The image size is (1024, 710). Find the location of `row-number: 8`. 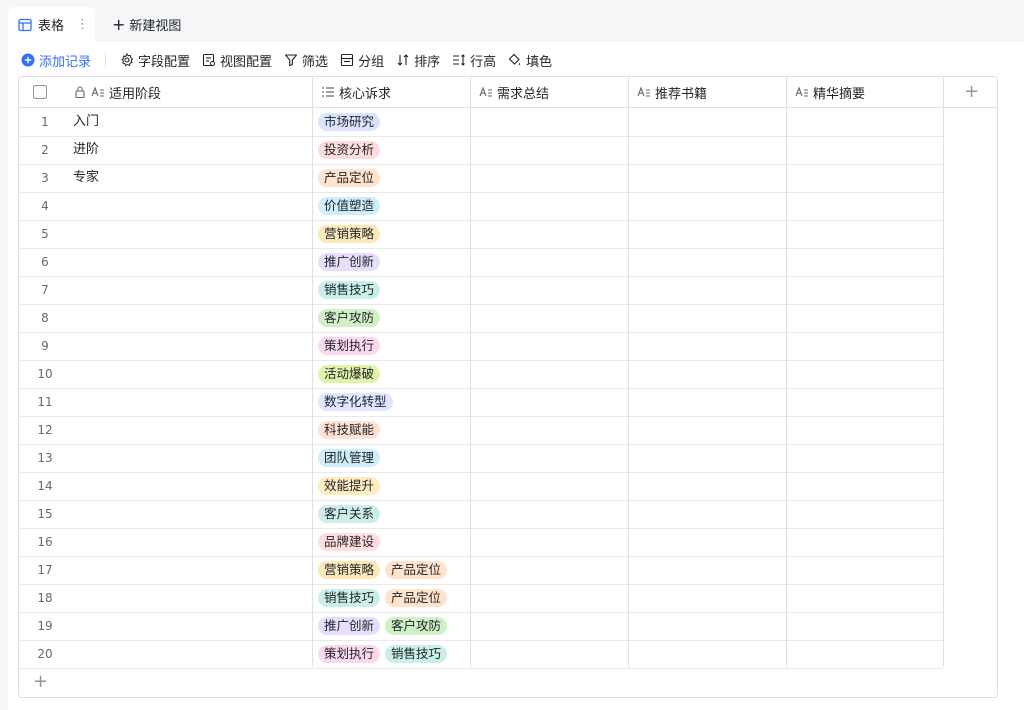

row-number: 8 is located at coordinates (45, 318).